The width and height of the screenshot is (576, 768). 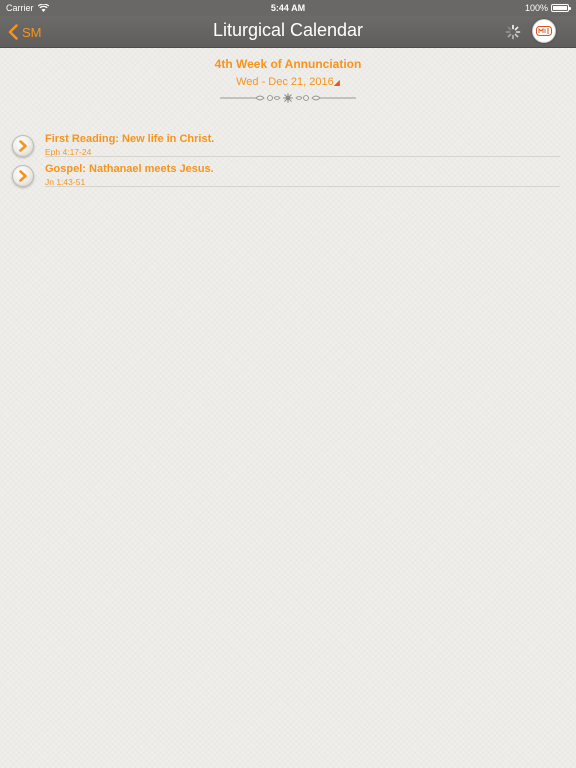 I want to click on date-selector: Wed - Dec 21, 2016◢, so click(x=288, y=82).